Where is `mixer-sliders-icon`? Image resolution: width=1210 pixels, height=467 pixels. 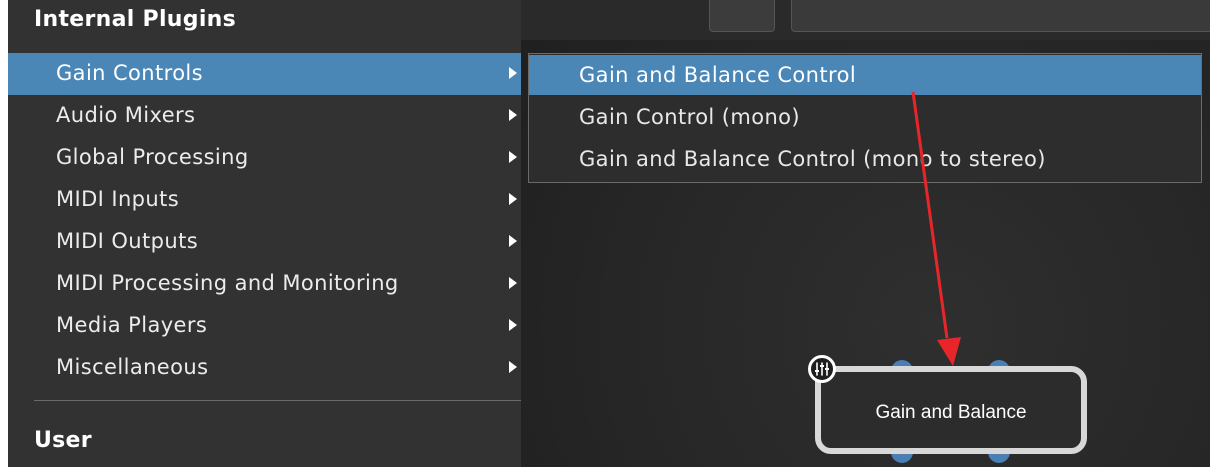 mixer-sliders-icon is located at coordinates (822, 369).